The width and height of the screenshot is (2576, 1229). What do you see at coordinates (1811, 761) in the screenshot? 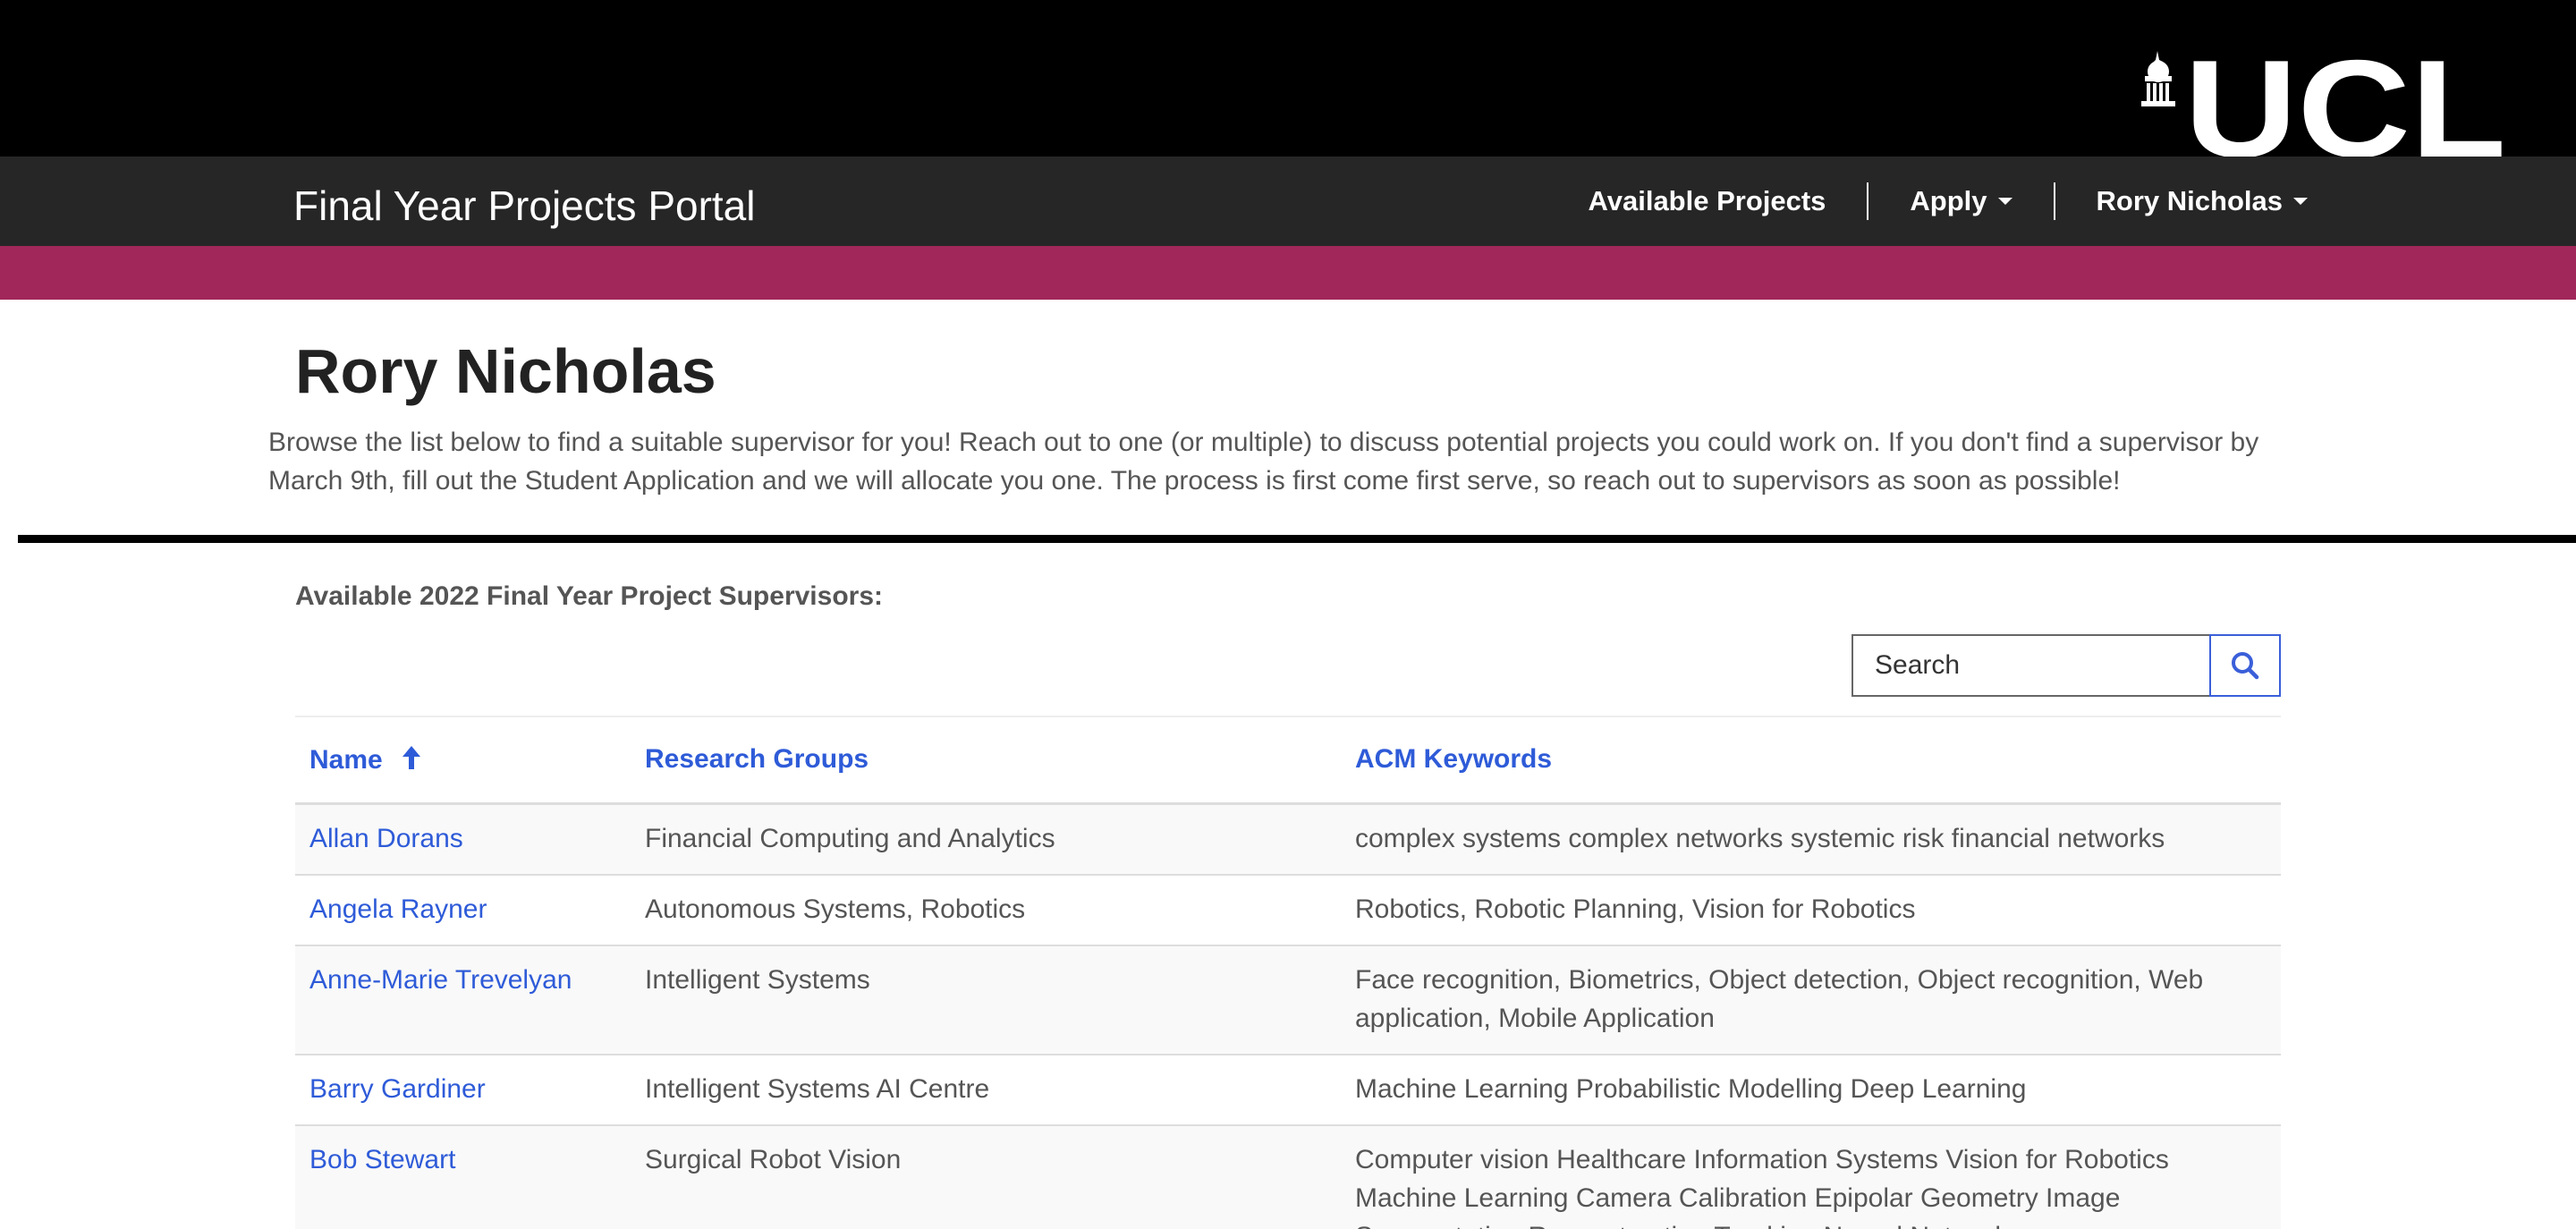
I see `column-header-acm-keywords: ACM Keywords` at bounding box center [1811, 761].